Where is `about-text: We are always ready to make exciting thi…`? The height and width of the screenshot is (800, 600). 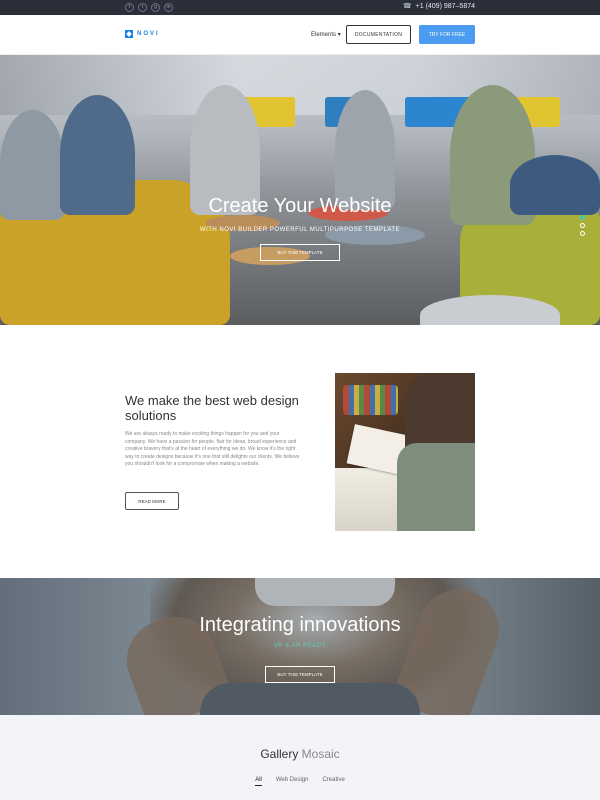 about-text: We are always ready to make exciting thi… is located at coordinates (212, 449).